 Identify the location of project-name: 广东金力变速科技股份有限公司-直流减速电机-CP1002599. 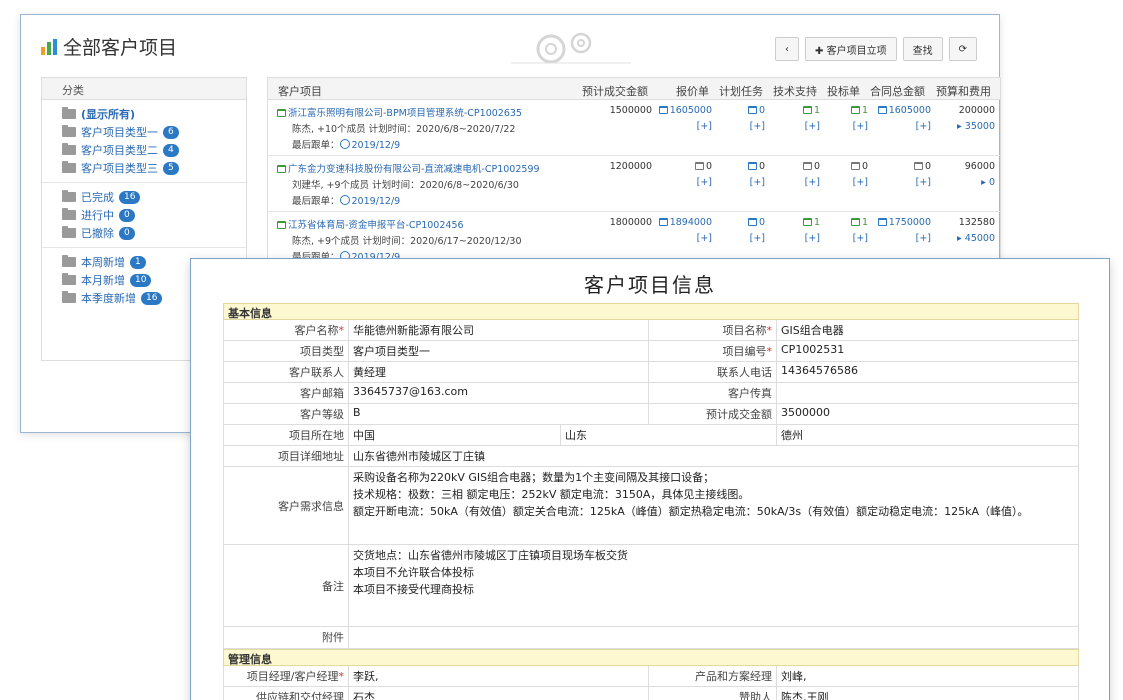
(414, 169).